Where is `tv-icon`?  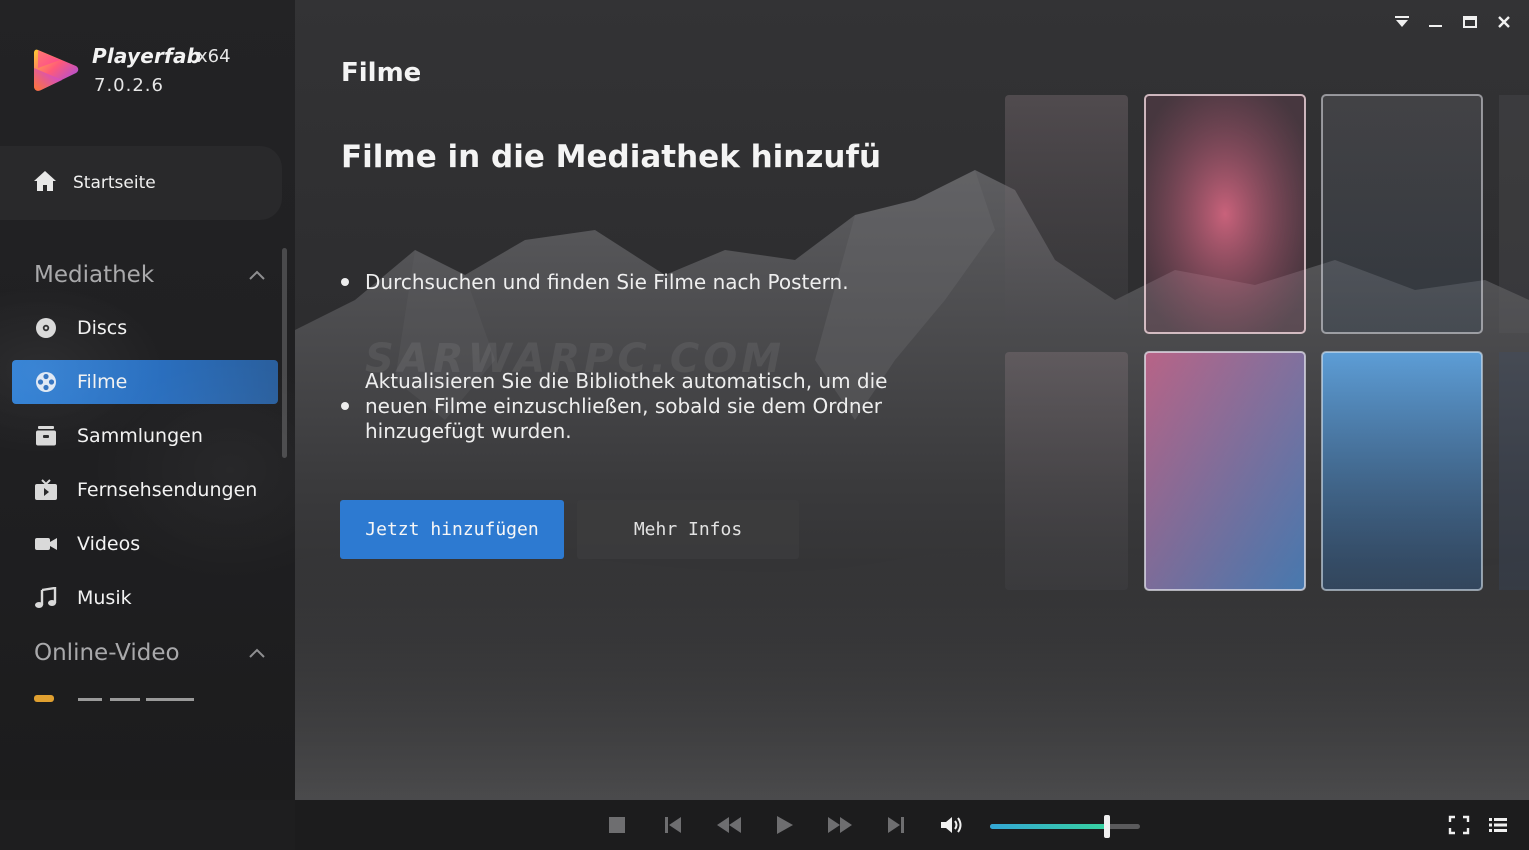
tv-icon is located at coordinates (46, 489).